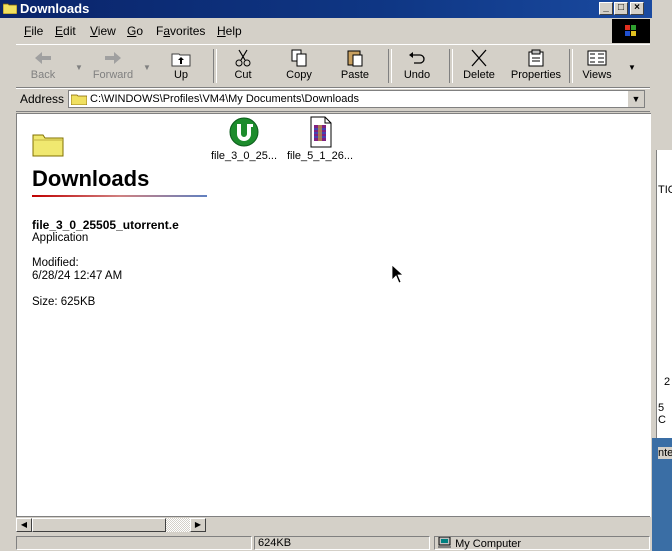  I want to click on undo-button: Undo, so click(417, 66).